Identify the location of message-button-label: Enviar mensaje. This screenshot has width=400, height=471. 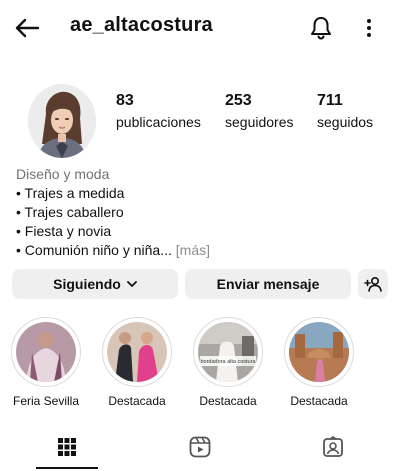
(268, 284).